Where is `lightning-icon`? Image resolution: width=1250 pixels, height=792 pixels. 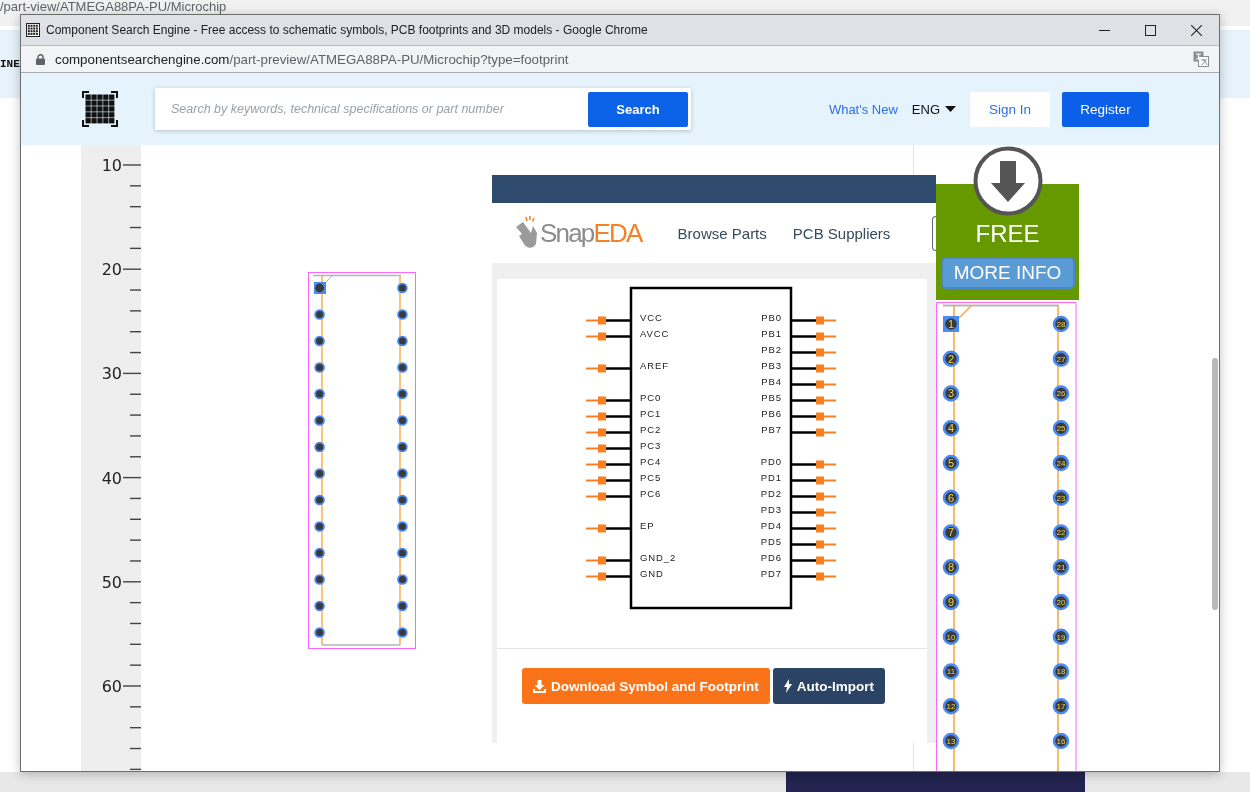
lightning-icon is located at coordinates (787, 686).